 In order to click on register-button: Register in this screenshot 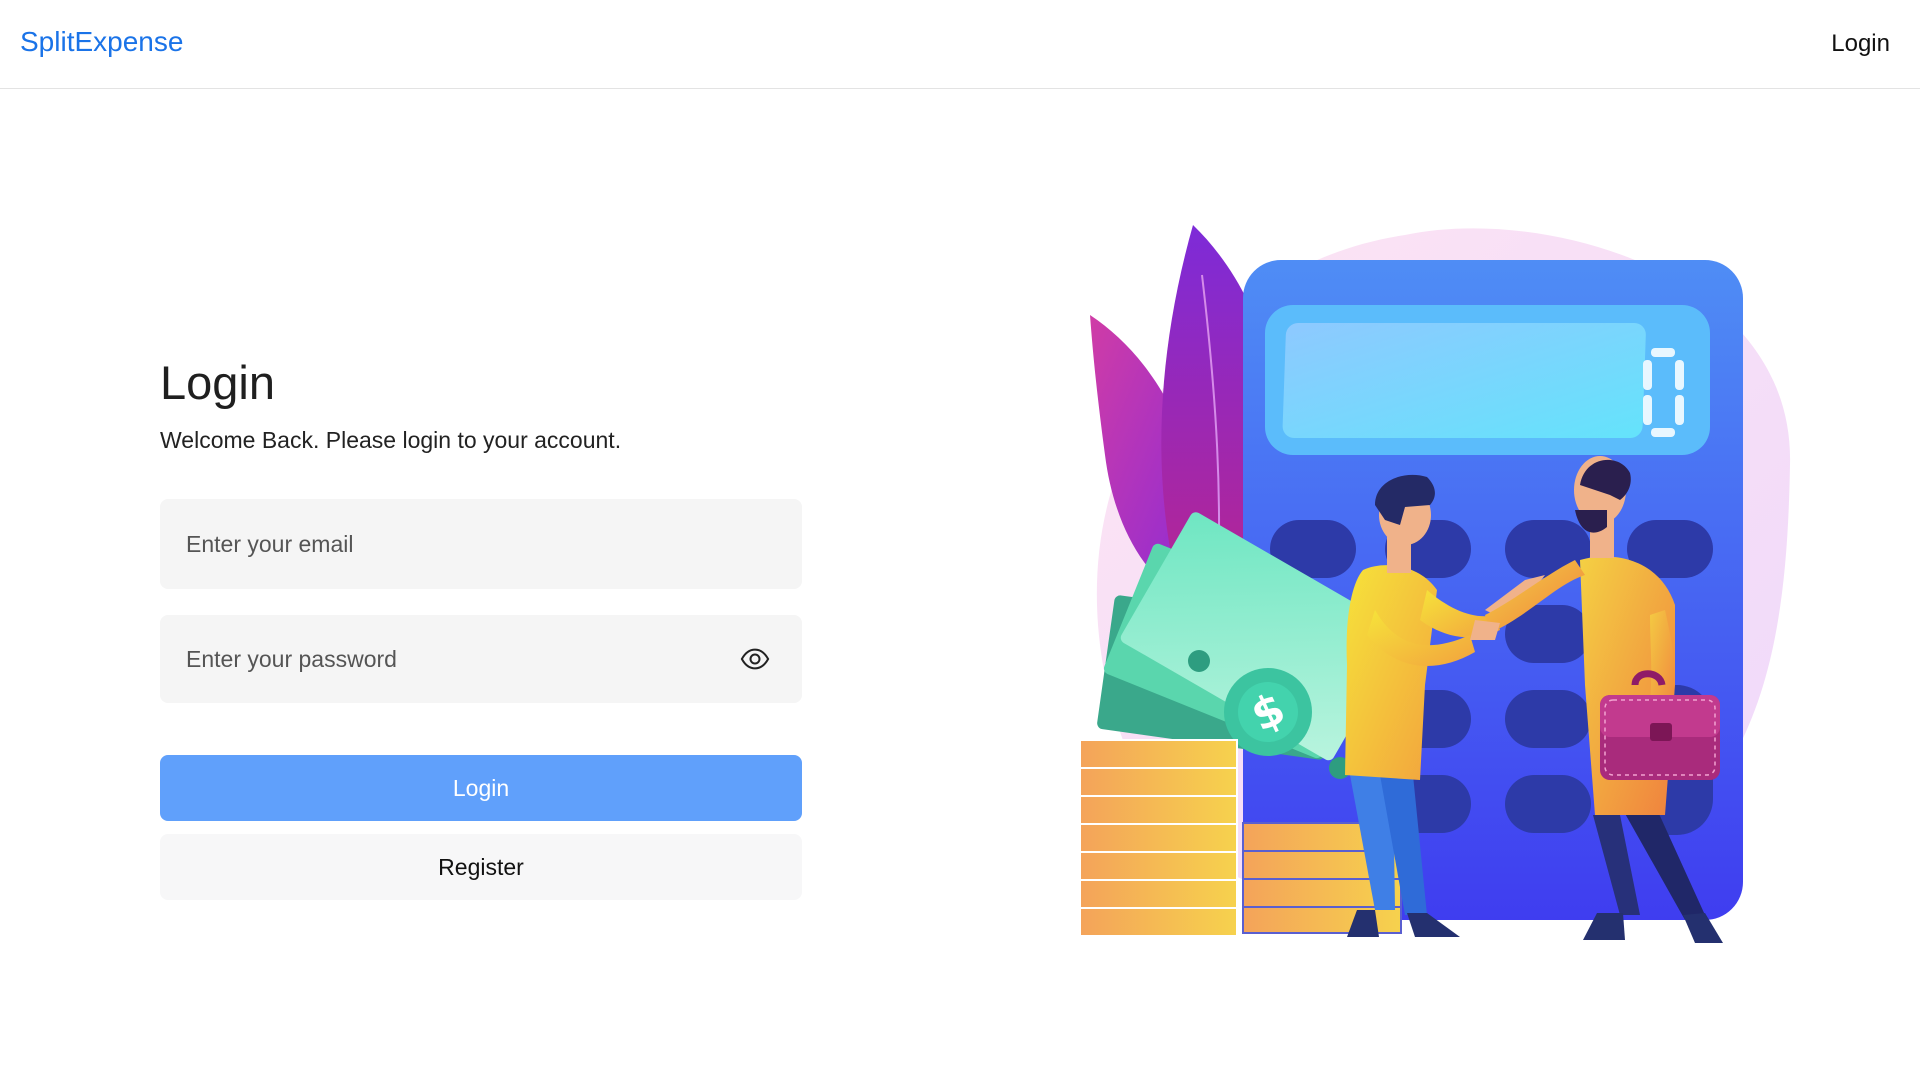, I will do `click(481, 867)`.